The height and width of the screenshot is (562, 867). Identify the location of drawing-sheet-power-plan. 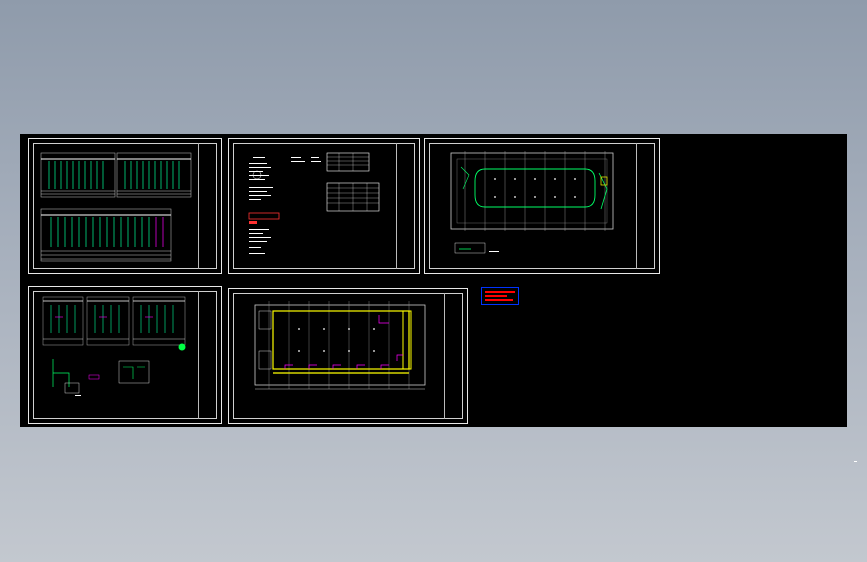
(348, 356).